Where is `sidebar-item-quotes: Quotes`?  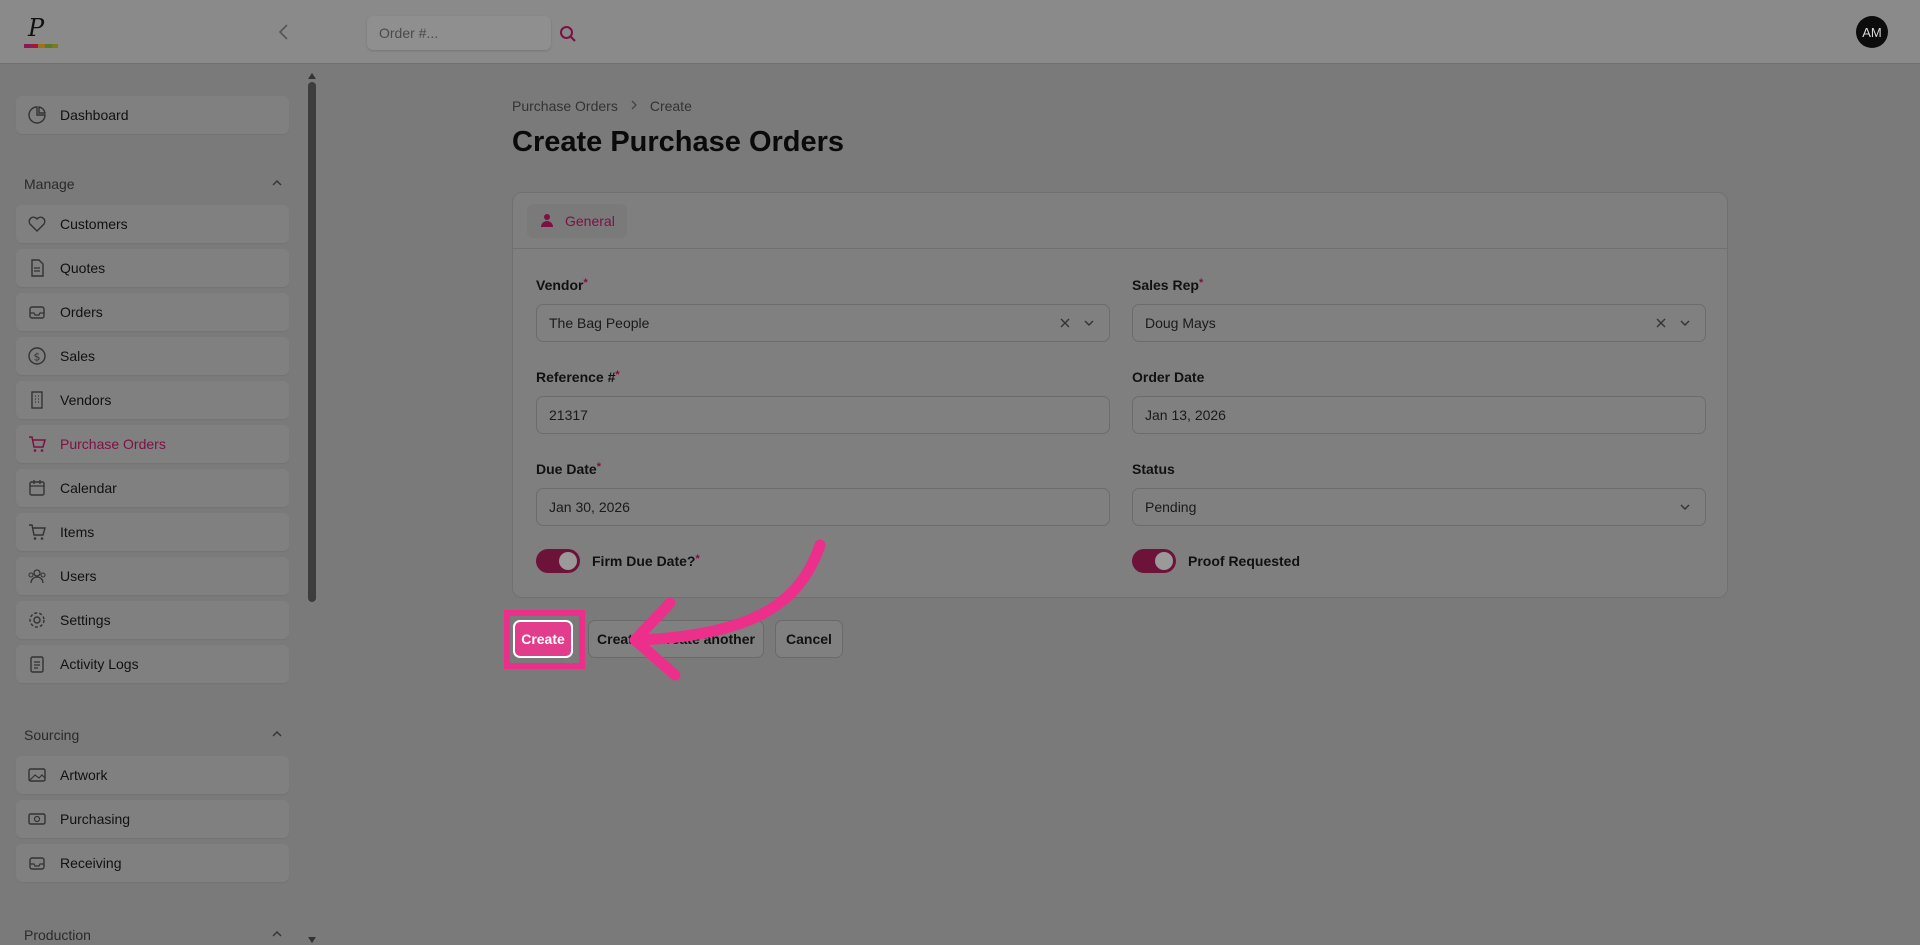
sidebar-item-quotes: Quotes is located at coordinates (152, 268).